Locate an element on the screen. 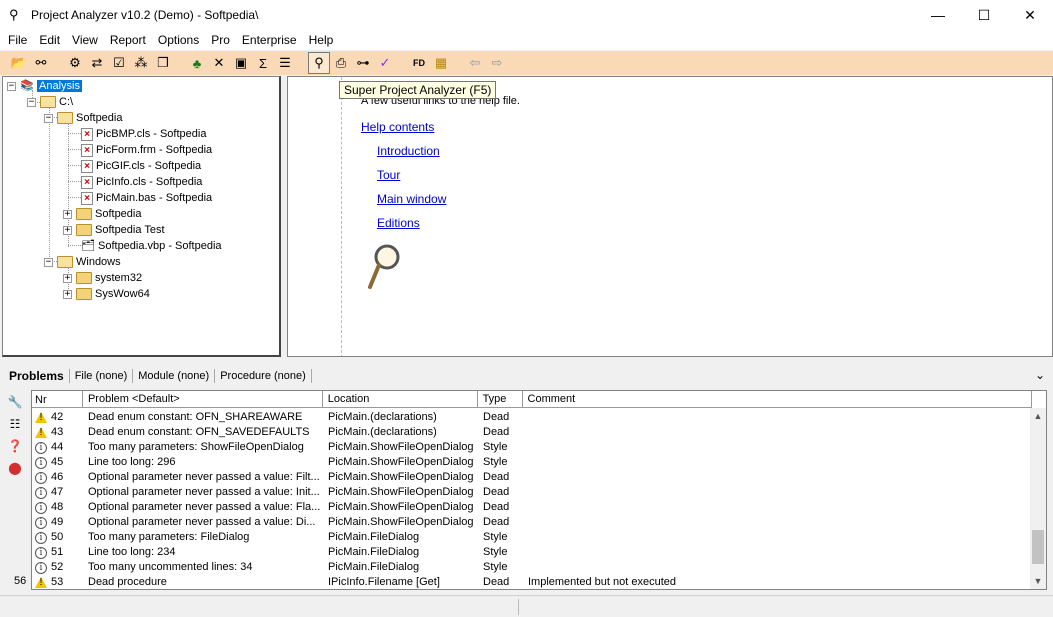 This screenshot has width=1053, height=617. cell-problem: Too many parameters: FileDialog is located at coordinates (169, 537).